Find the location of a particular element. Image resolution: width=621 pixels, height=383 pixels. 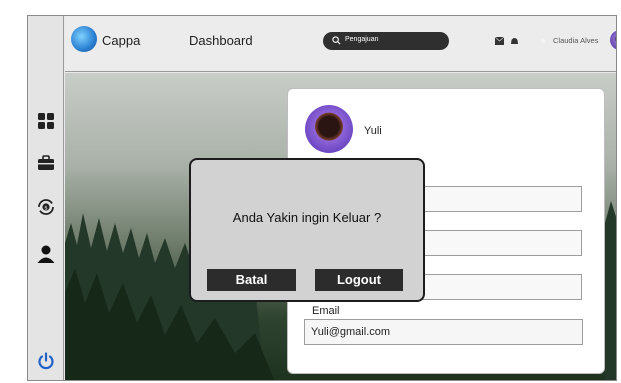

brand-name: Cappa is located at coordinates (121, 40).